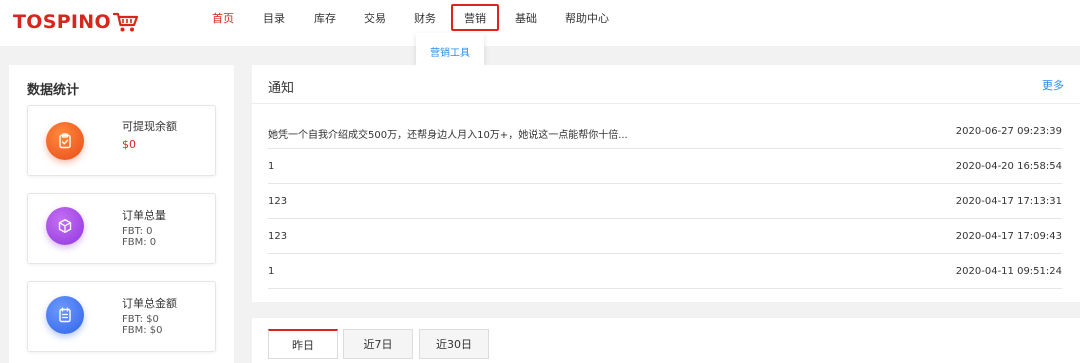 The width and height of the screenshot is (1080, 363). Describe the element at coordinates (666, 340) in the screenshot. I see `period-tabs-panel: 昨日 近7日 近30日` at that location.